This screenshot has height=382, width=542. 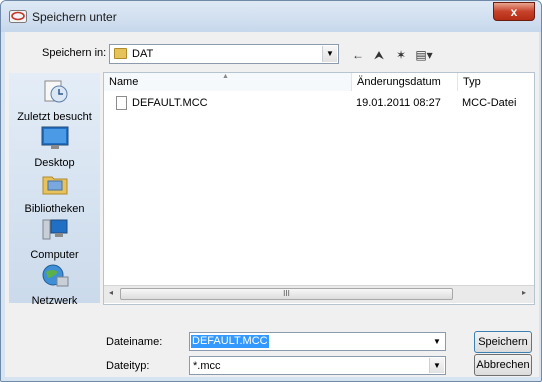 What do you see at coordinates (358, 55) in the screenshot?
I see `back-icon: ←` at bounding box center [358, 55].